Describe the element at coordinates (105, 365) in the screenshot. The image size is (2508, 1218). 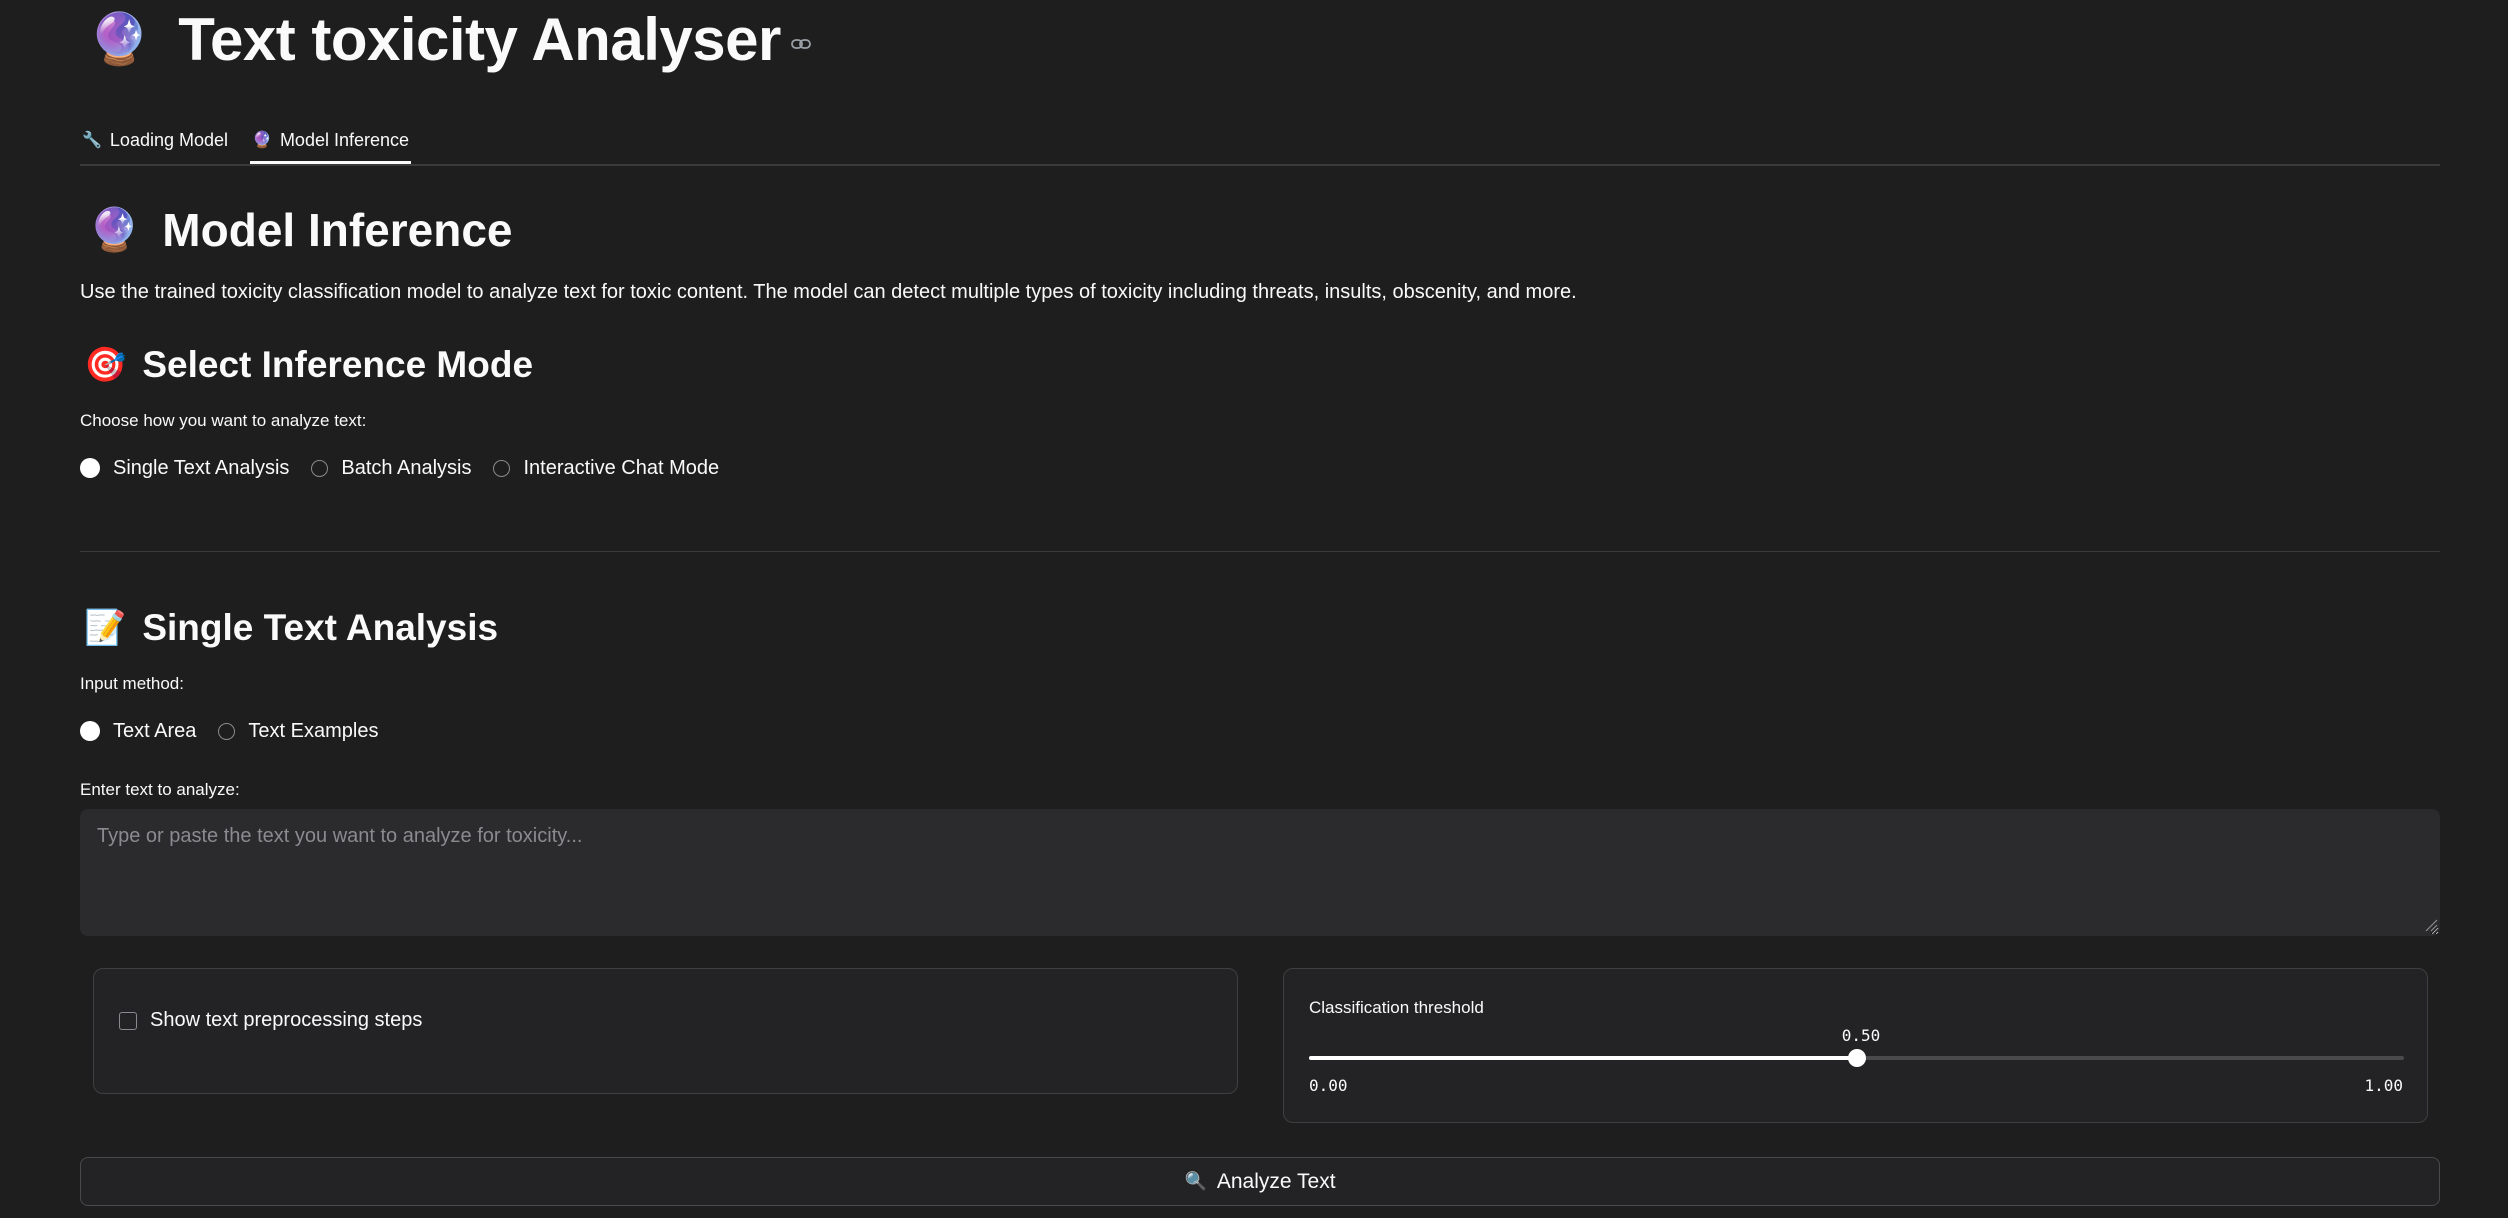
I see `target-icon: 🎯` at that location.